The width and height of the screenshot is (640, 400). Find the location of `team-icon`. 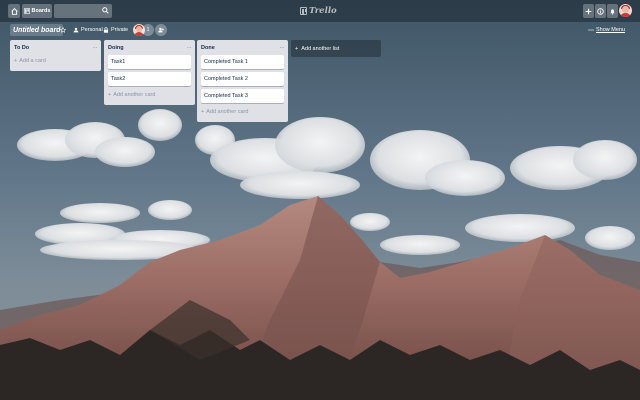

team-icon is located at coordinates (76, 30).